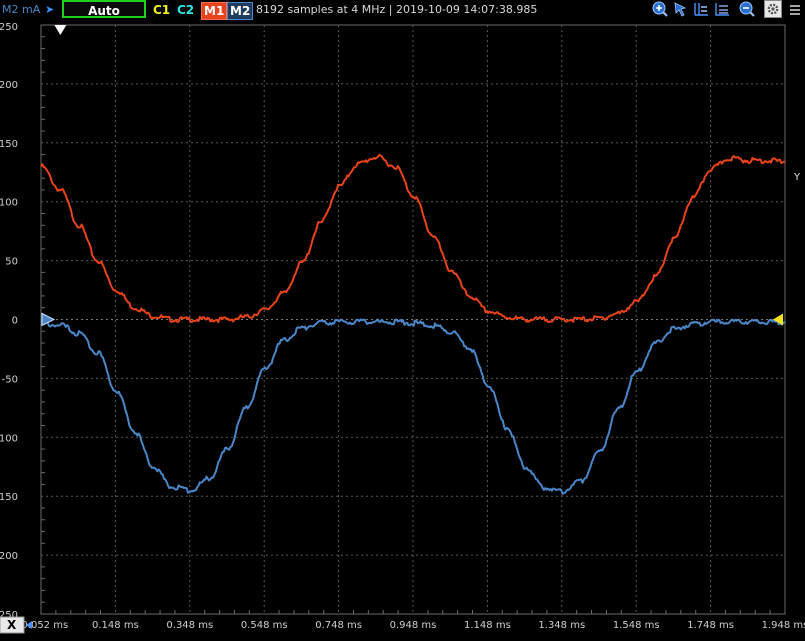 Image resolution: width=805 pixels, height=641 pixels. Describe the element at coordinates (487, 625) in the screenshot. I see `x-tick-label: 1.148 ms` at that location.